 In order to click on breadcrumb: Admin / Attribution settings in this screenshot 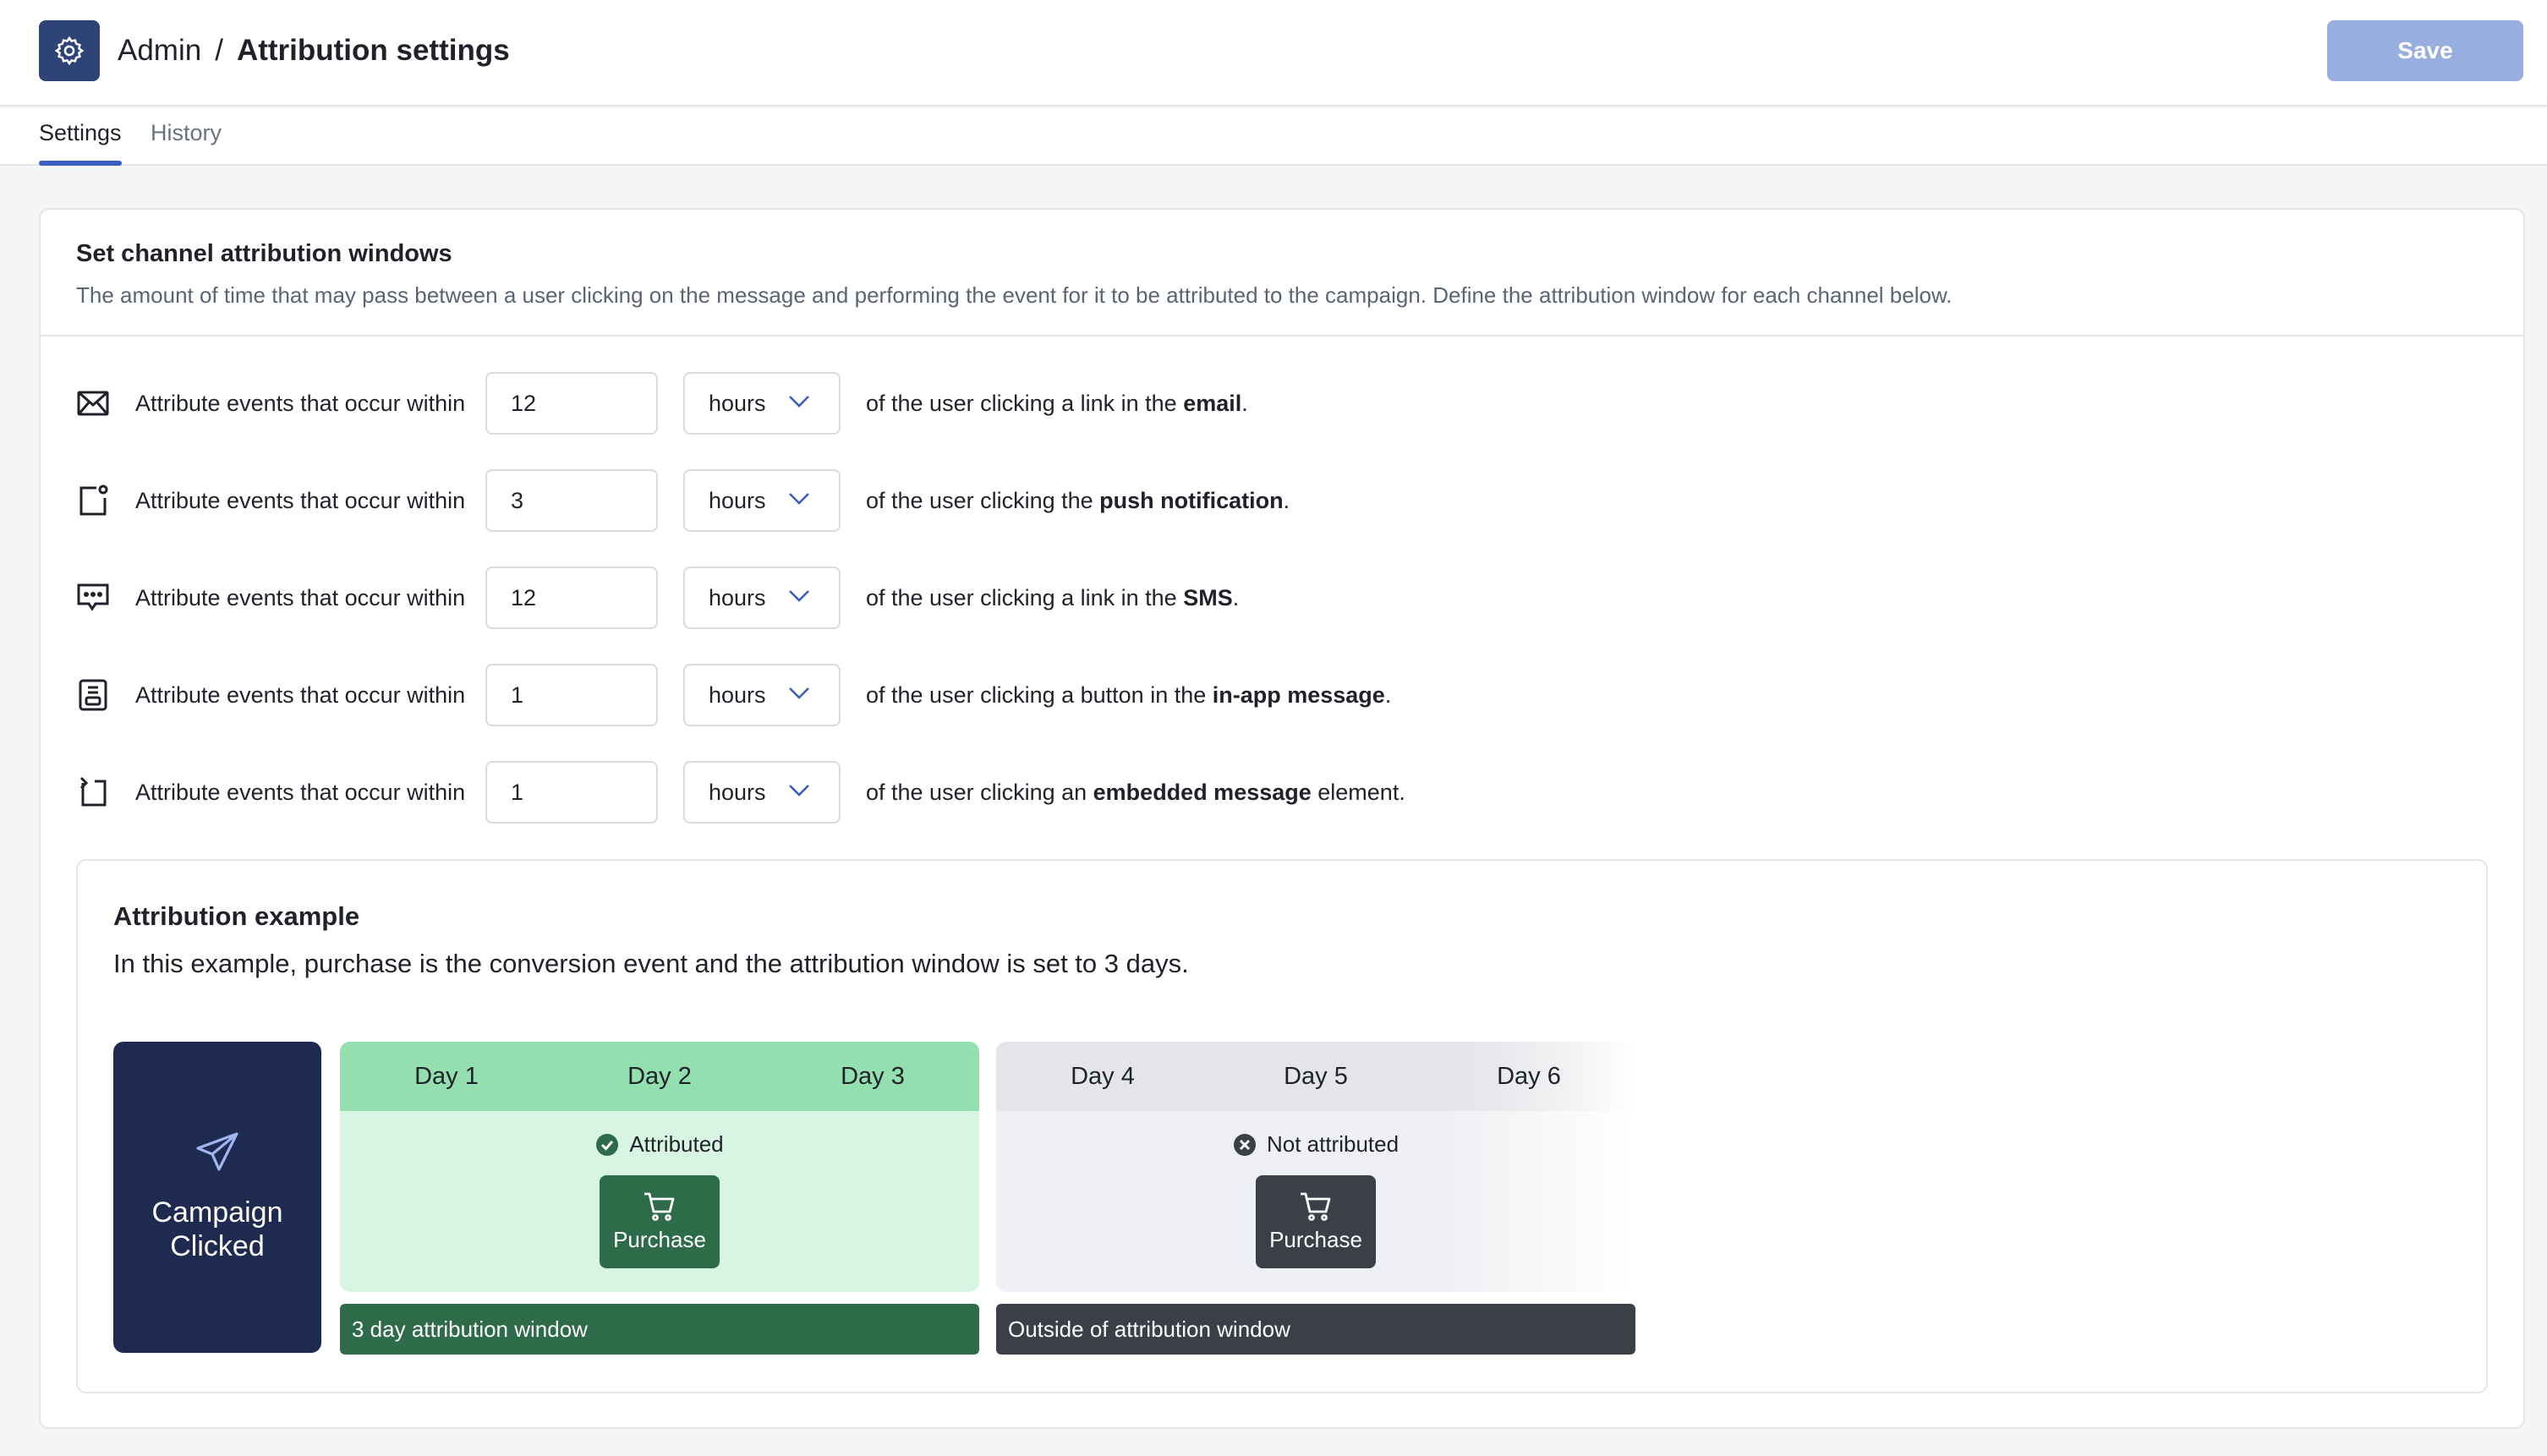, I will do `click(314, 51)`.